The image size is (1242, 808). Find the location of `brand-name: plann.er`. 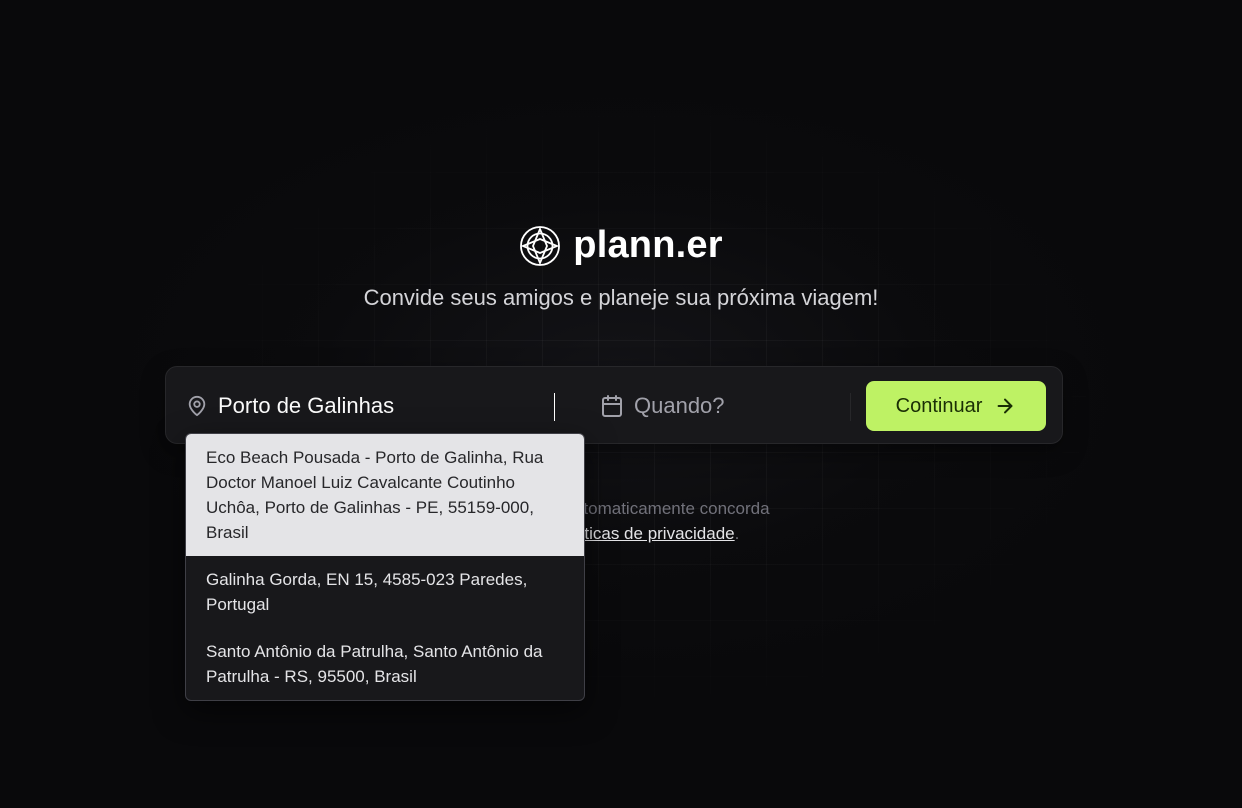

brand-name: plann.er is located at coordinates (648, 245).